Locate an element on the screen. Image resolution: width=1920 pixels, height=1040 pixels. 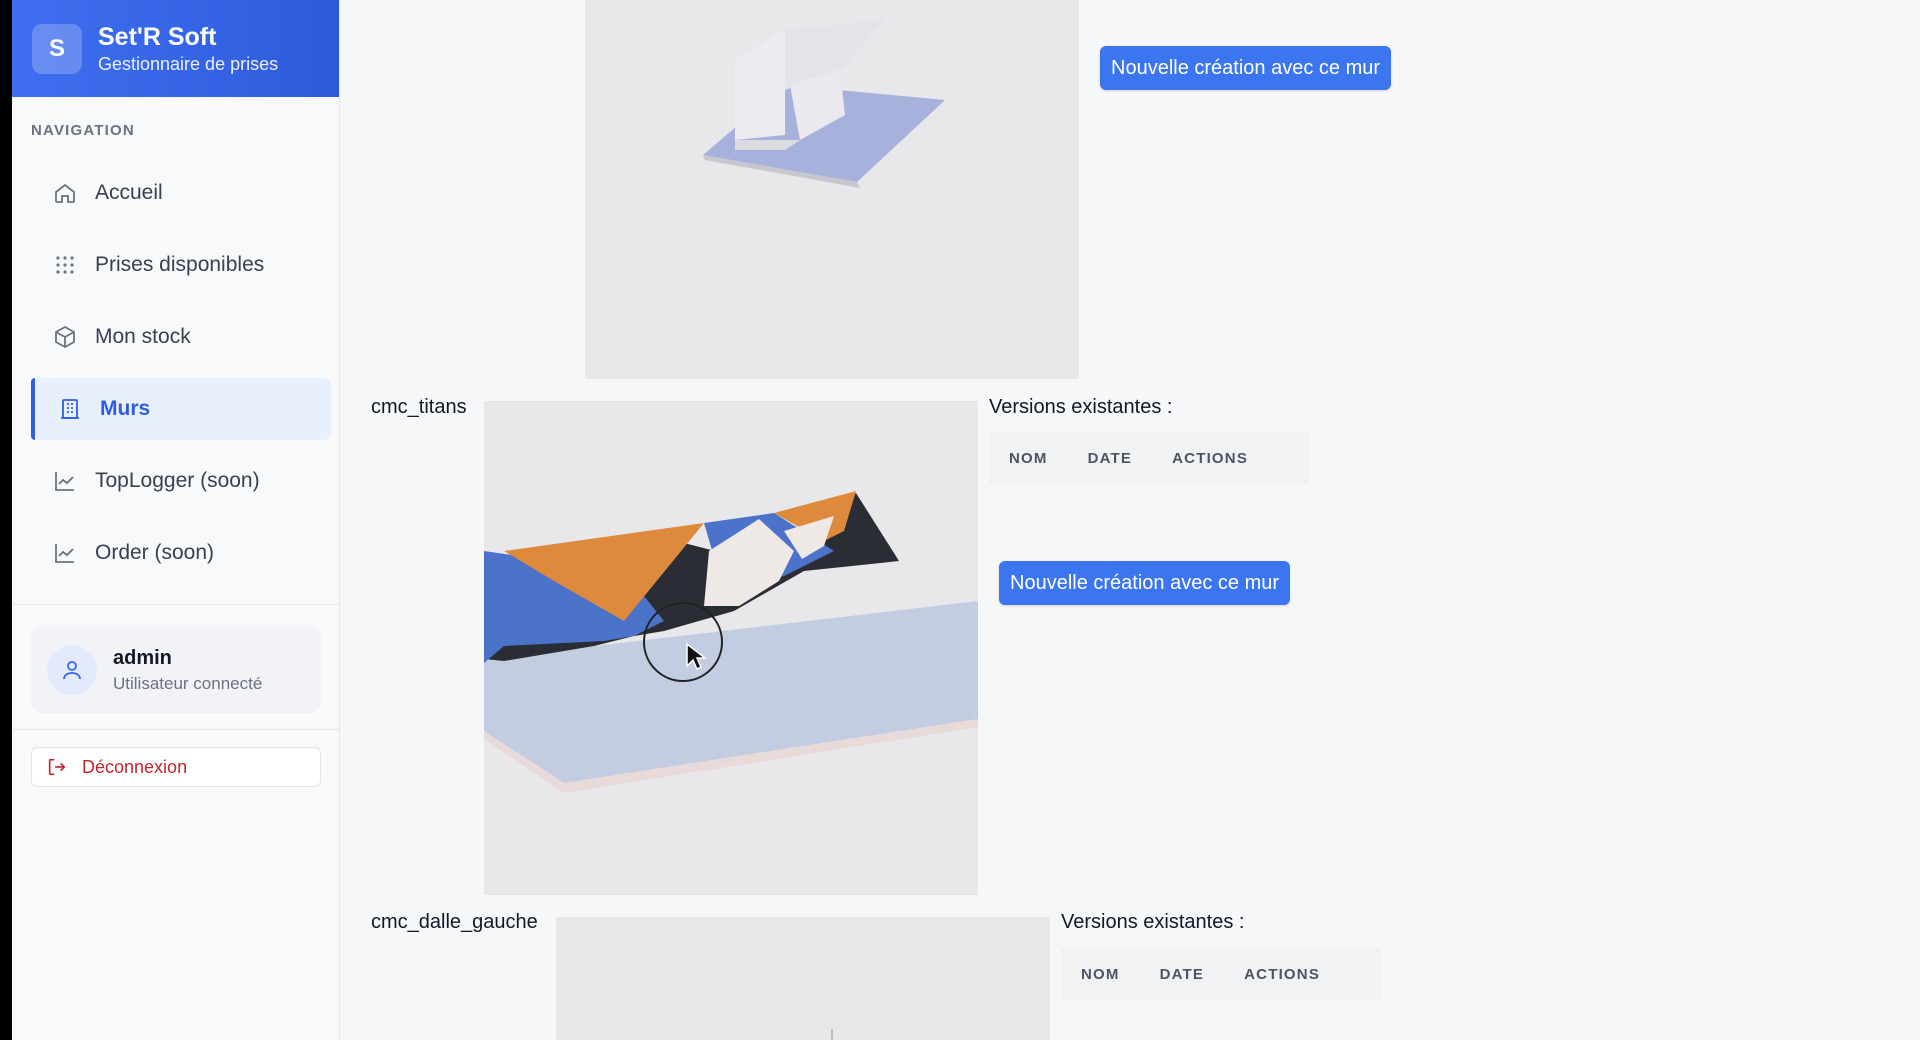
cursor-highlight is located at coordinates (683, 642).